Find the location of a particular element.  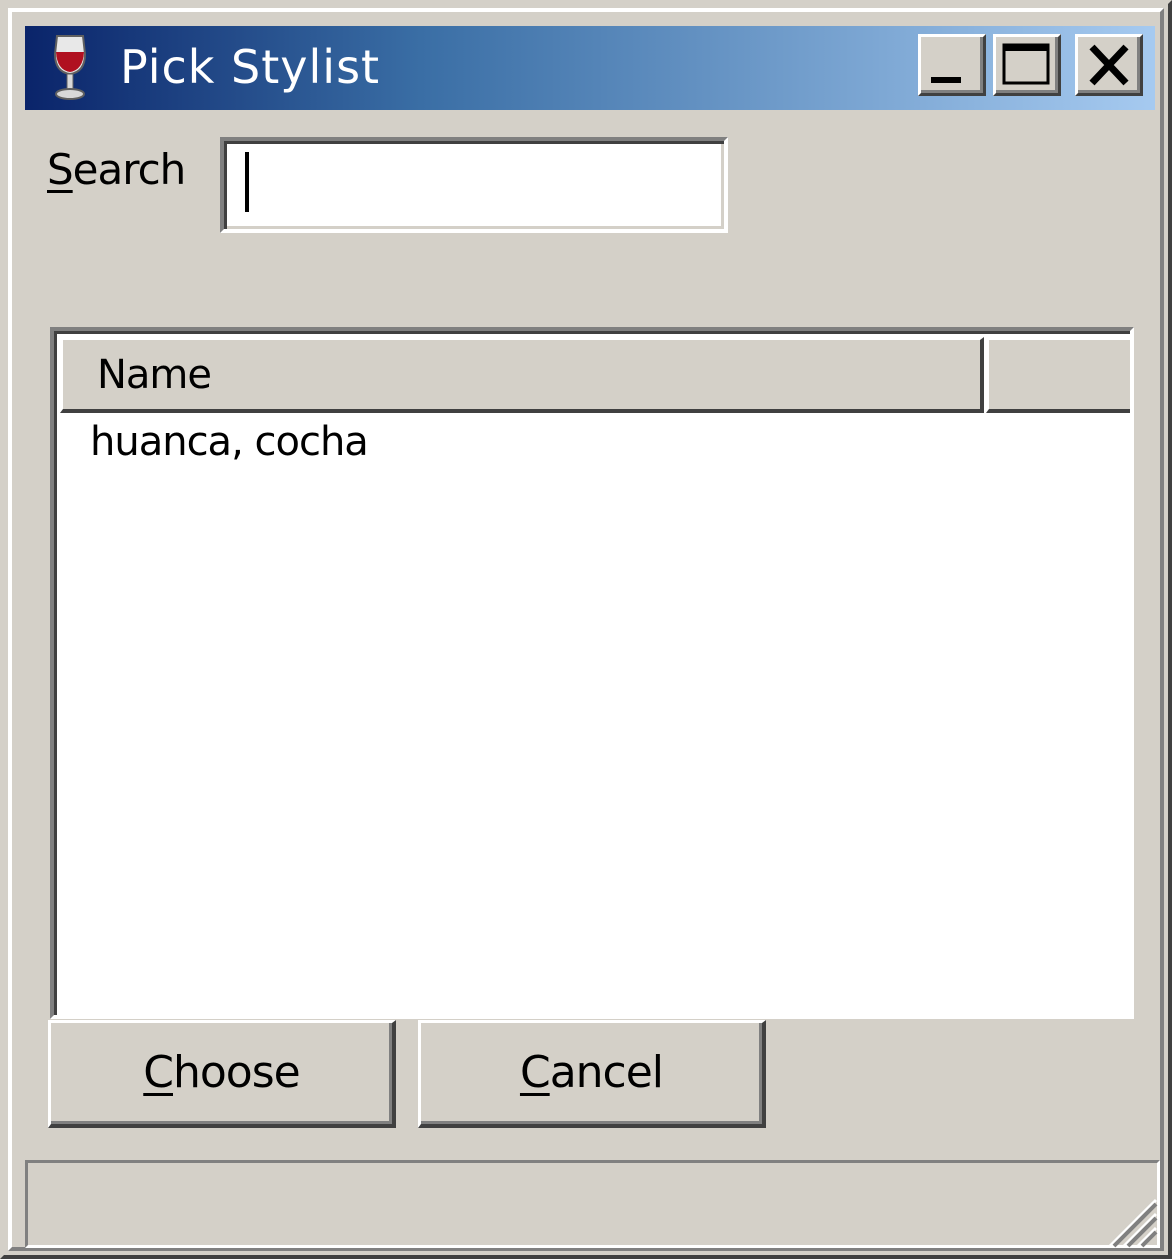

list-rows: huanca, cocha is located at coordinates (595, 442).